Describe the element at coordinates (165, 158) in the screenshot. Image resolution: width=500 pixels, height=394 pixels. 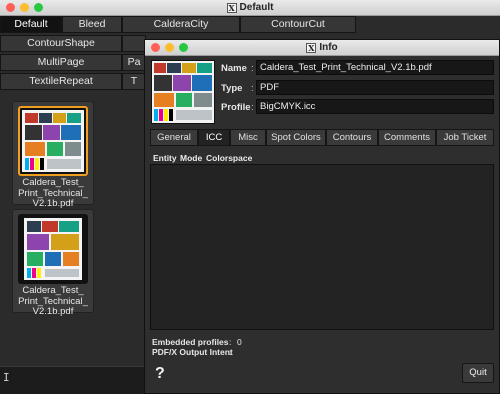
I see `column-entity: Entity` at that location.